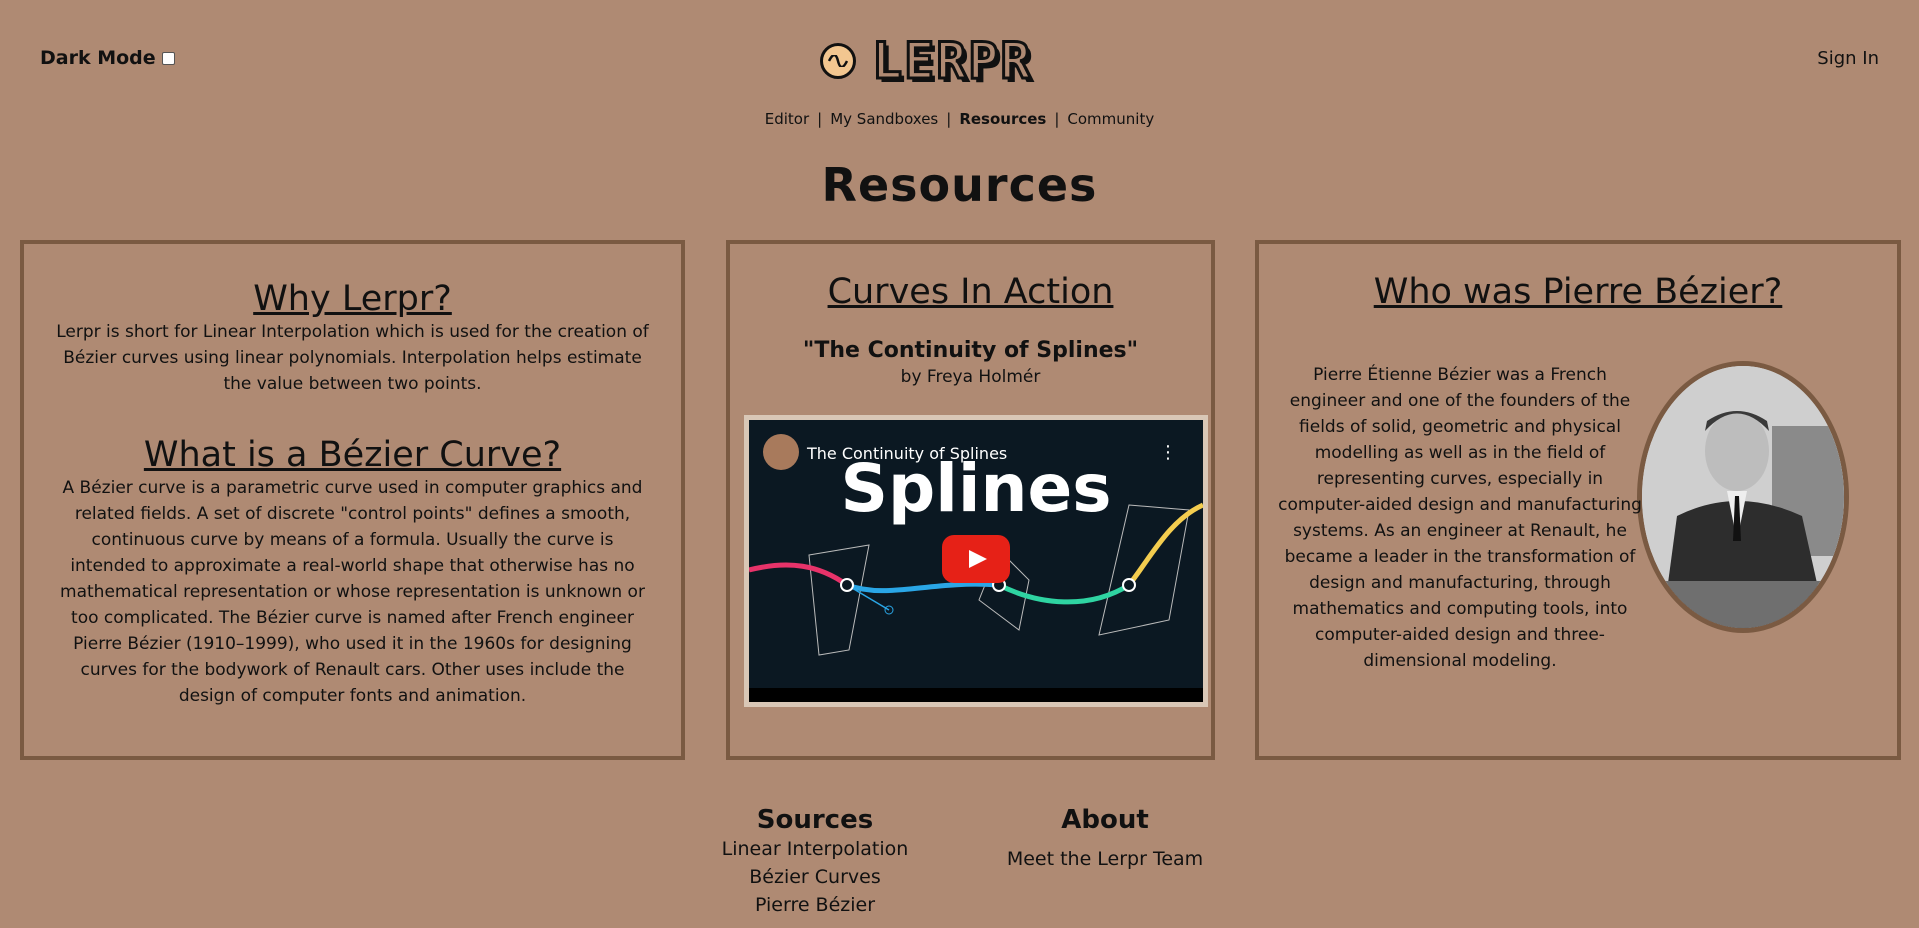 Image resolution: width=1919 pixels, height=928 pixels. I want to click on why-lerpr-title: Why Lerpr?, so click(352, 299).